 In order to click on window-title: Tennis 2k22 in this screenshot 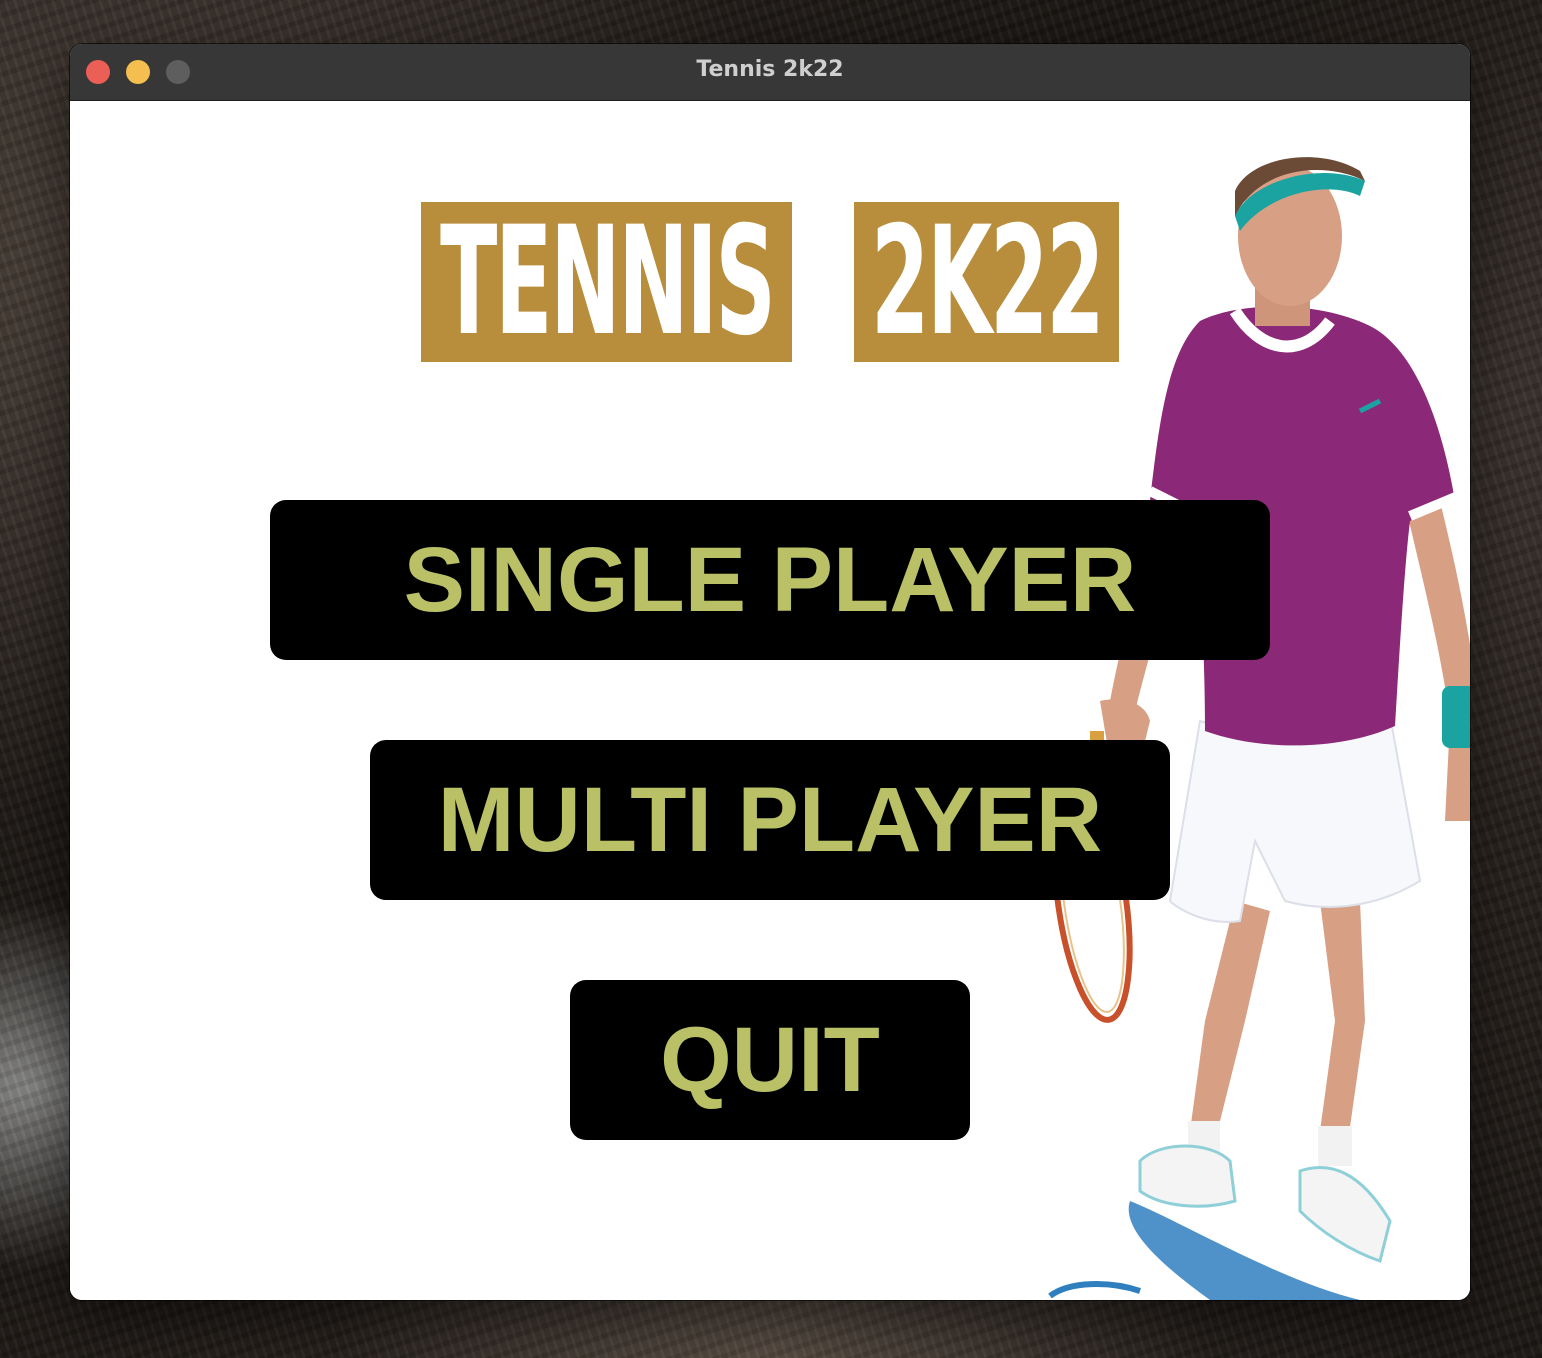, I will do `click(770, 69)`.